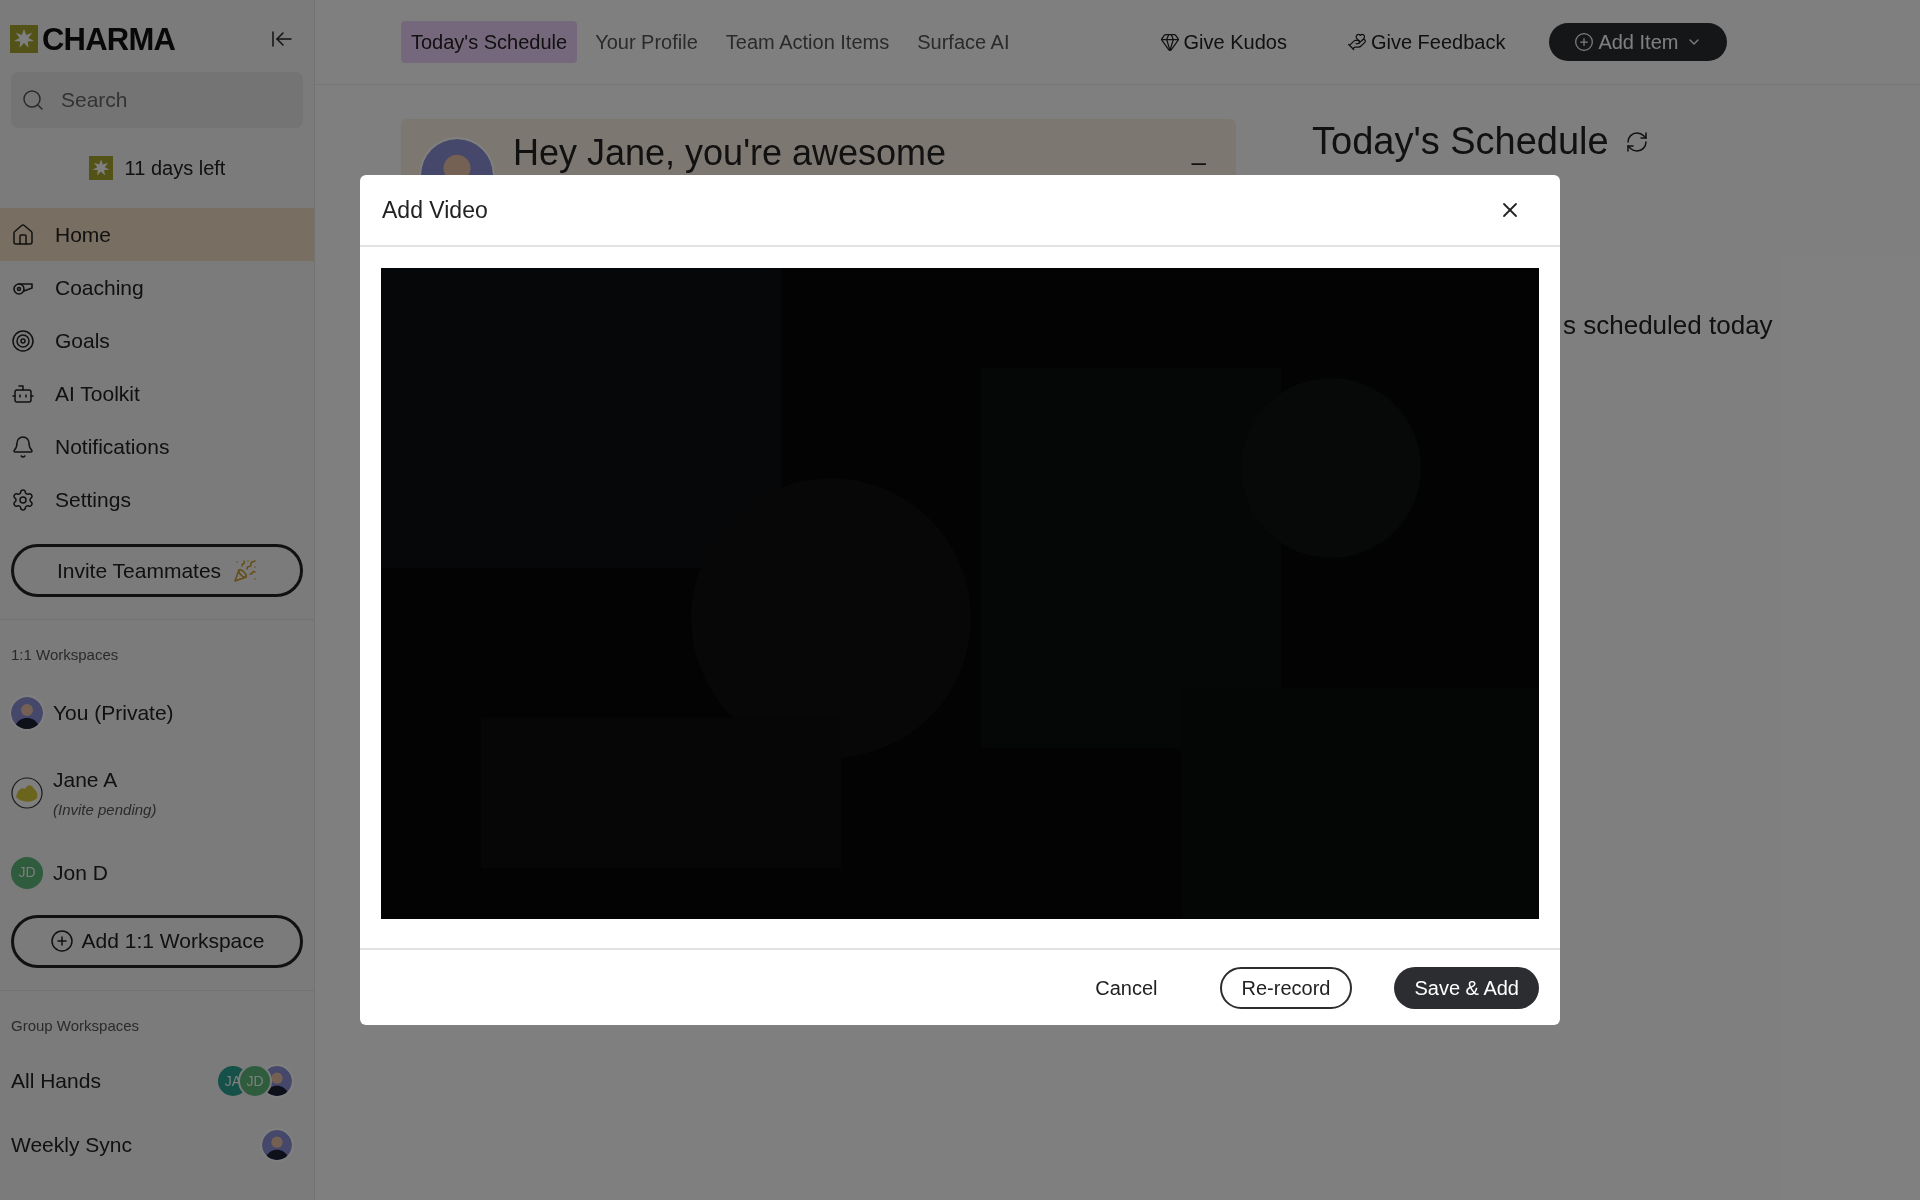  Describe the element at coordinates (245, 570) in the screenshot. I see `party-popper-icon` at that location.